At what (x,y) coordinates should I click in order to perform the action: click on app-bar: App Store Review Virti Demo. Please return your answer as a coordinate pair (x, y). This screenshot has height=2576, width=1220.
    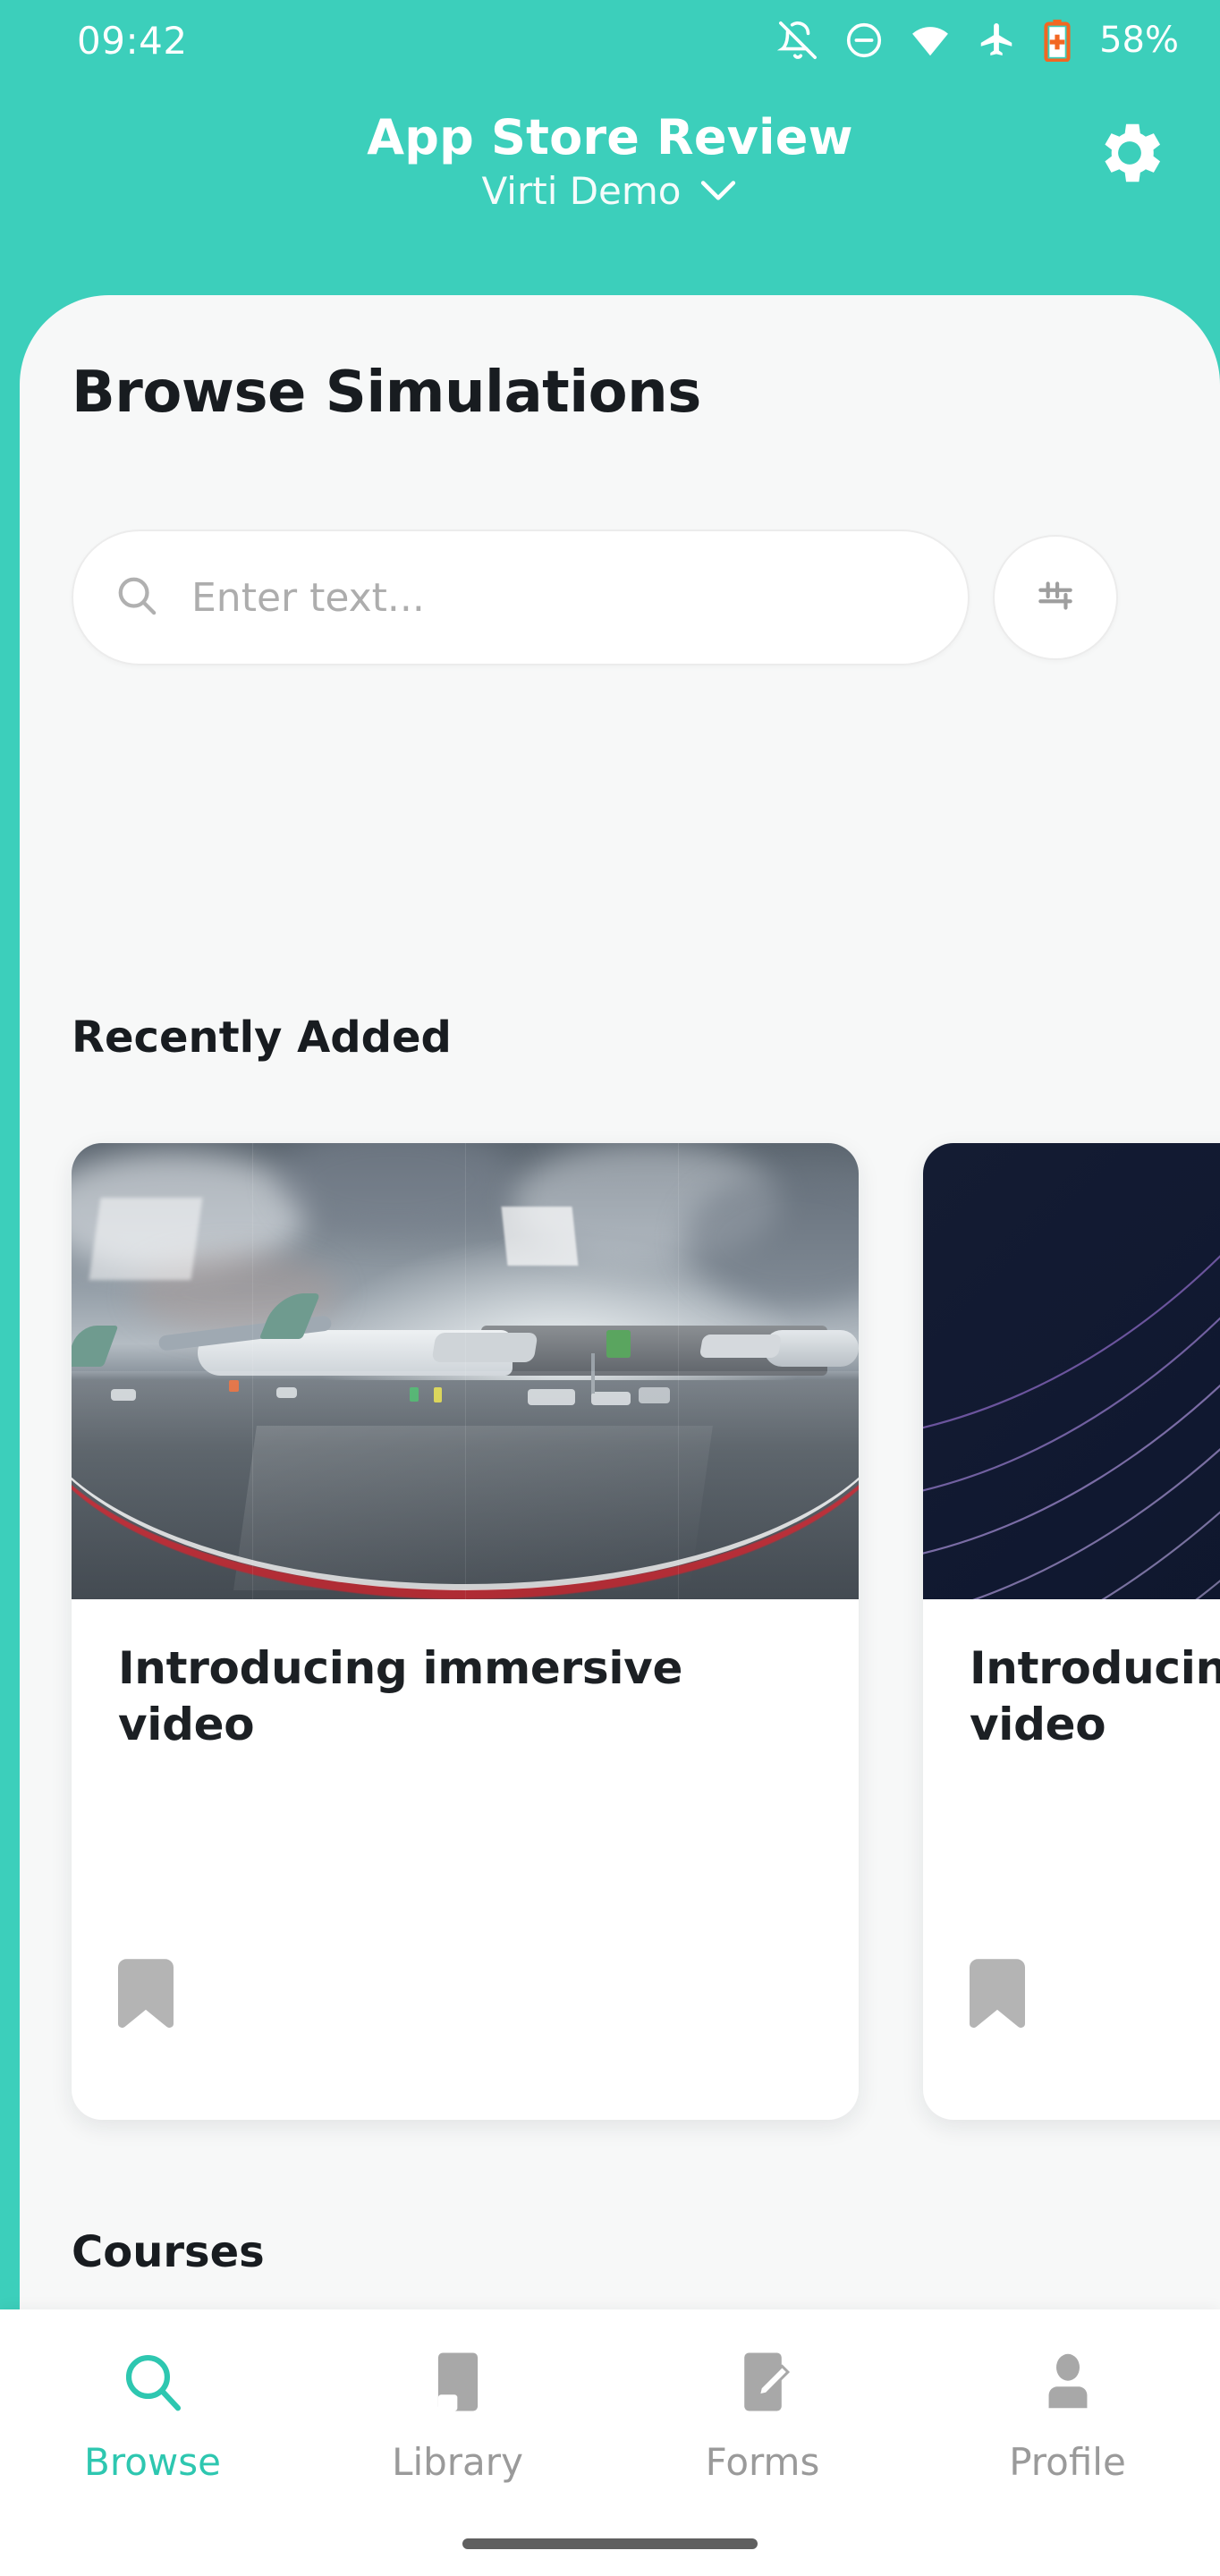
    Looking at the image, I should click on (610, 194).